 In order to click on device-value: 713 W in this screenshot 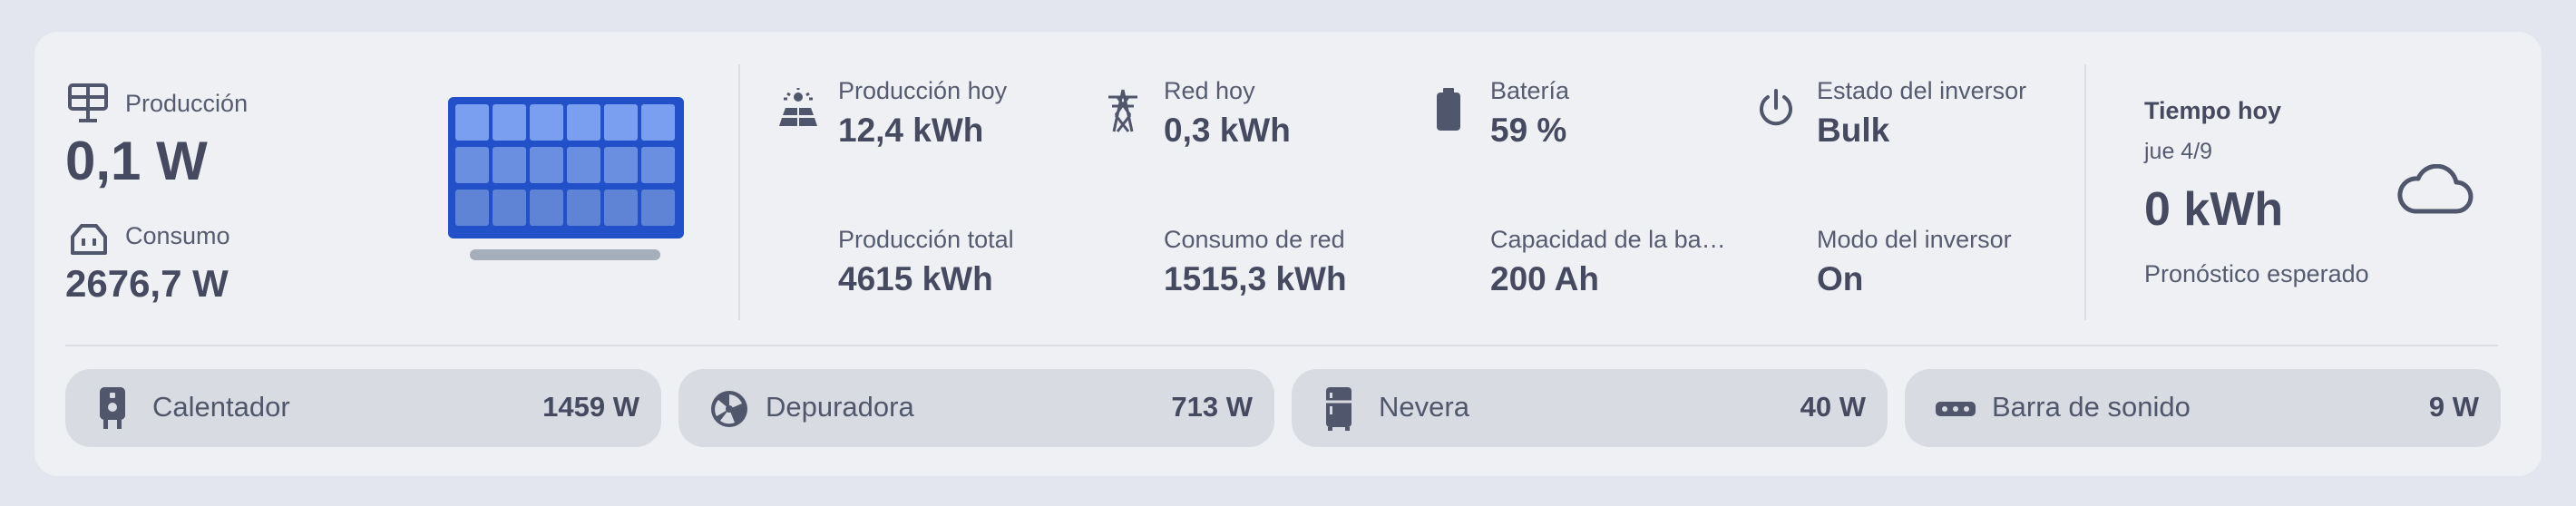, I will do `click(1212, 407)`.